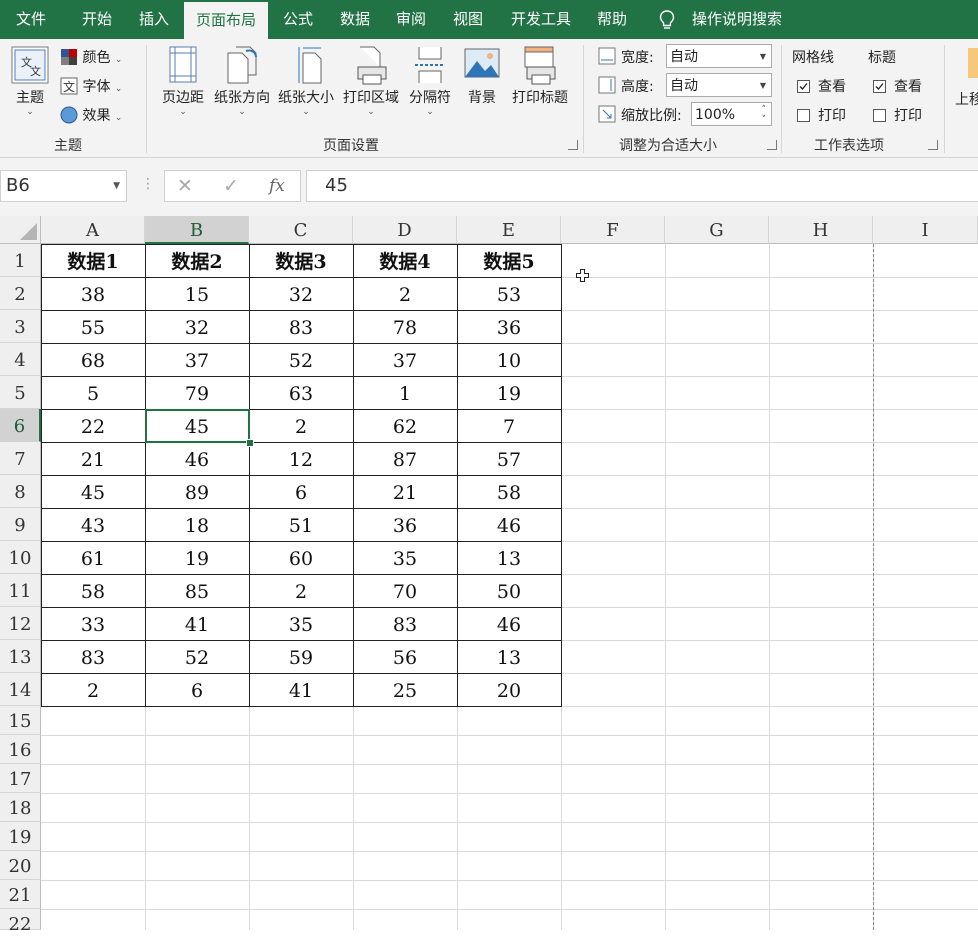 The height and width of the screenshot is (940, 978). What do you see at coordinates (20, 590) in the screenshot?
I see `row-header: 11` at bounding box center [20, 590].